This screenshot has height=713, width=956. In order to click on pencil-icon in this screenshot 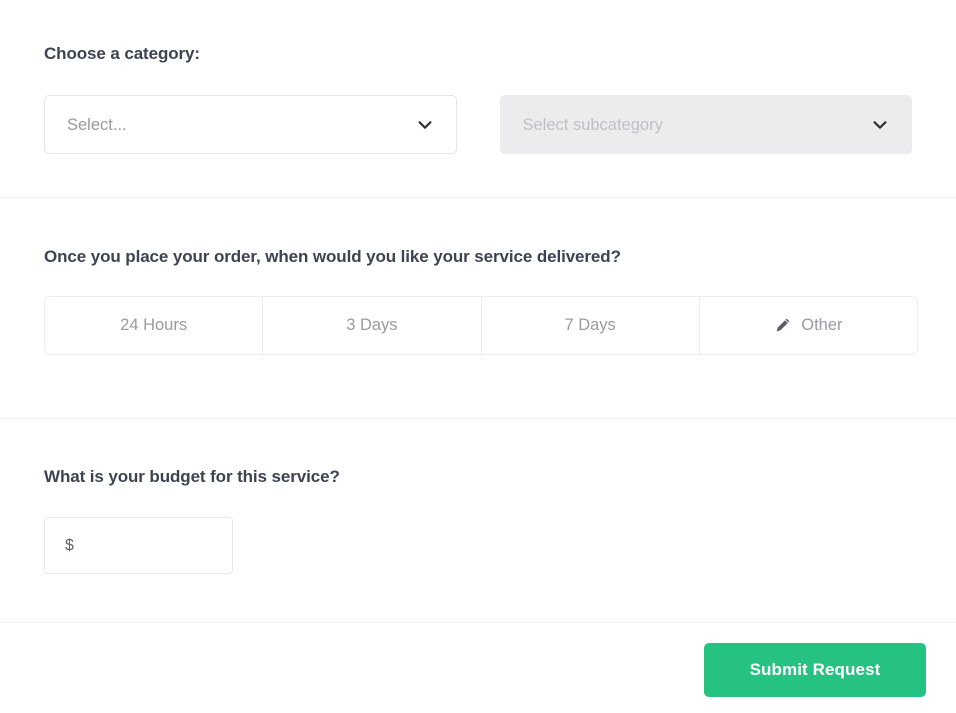, I will do `click(782, 325)`.